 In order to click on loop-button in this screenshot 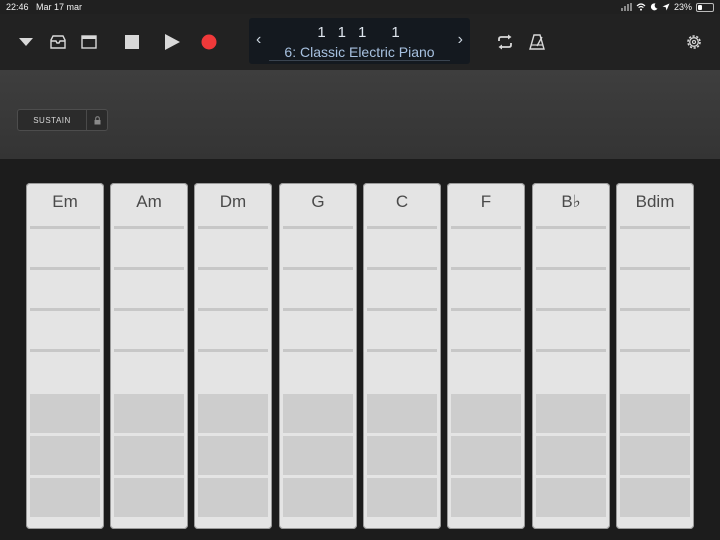, I will do `click(505, 42)`.